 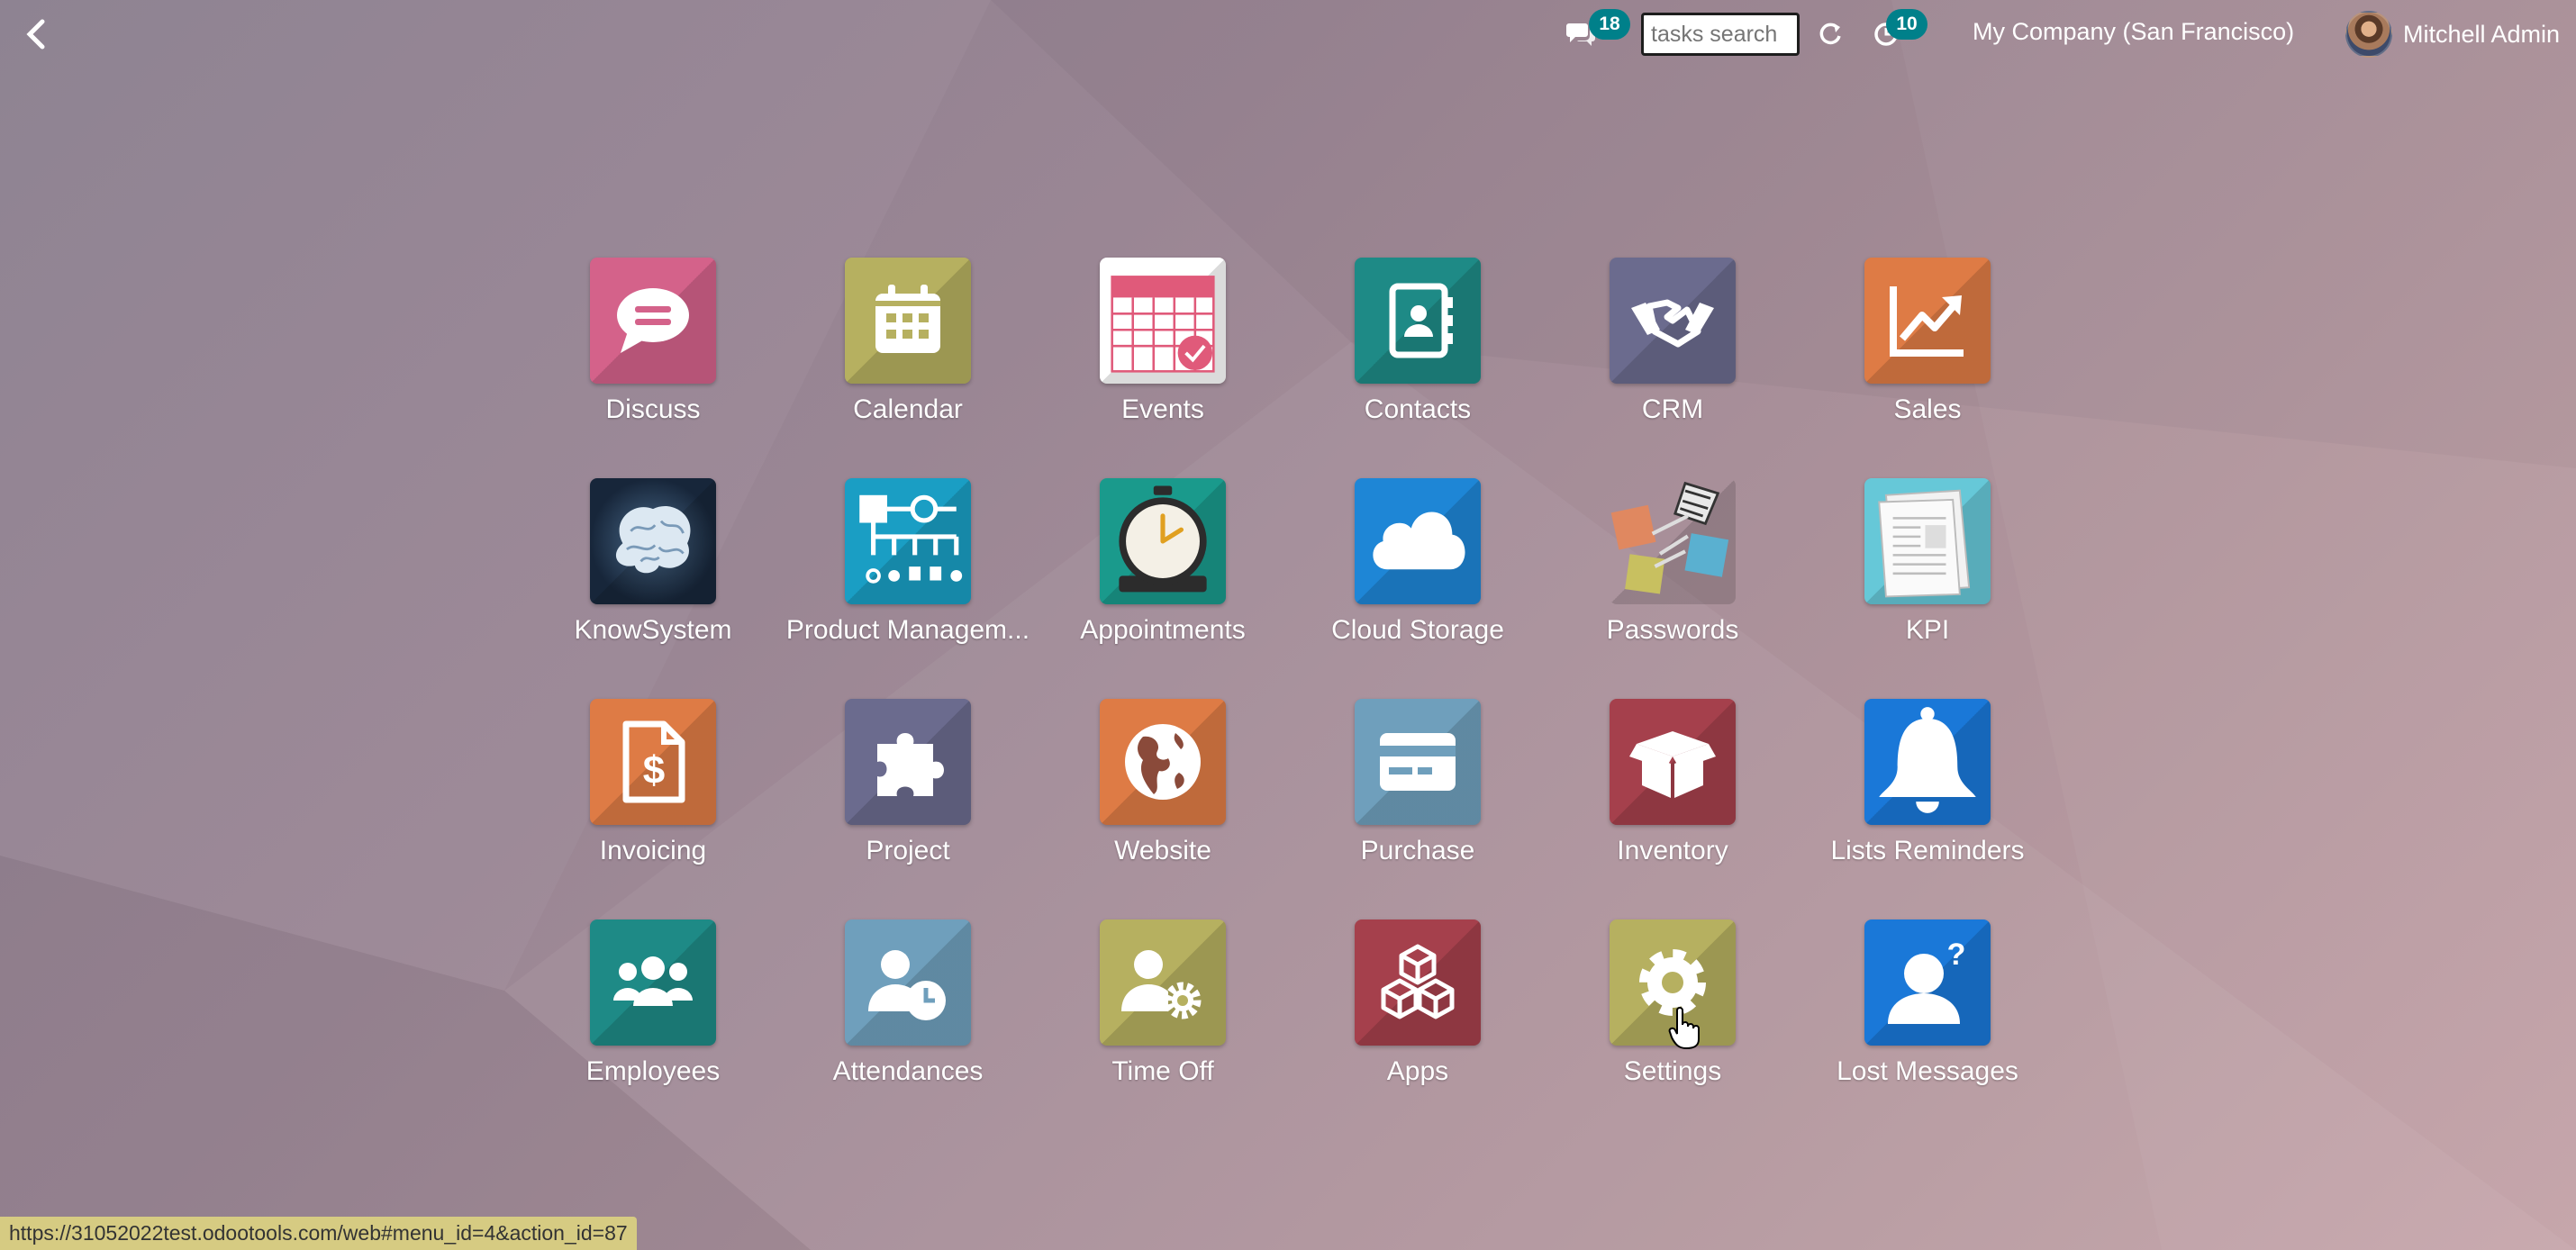 I want to click on activity-count-badge: 10, so click(x=1906, y=25).